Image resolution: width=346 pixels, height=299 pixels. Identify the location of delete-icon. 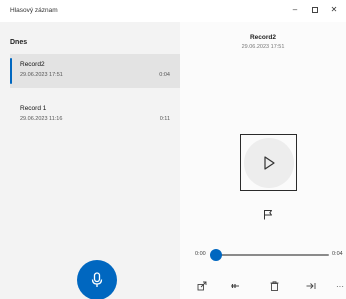
(274, 286).